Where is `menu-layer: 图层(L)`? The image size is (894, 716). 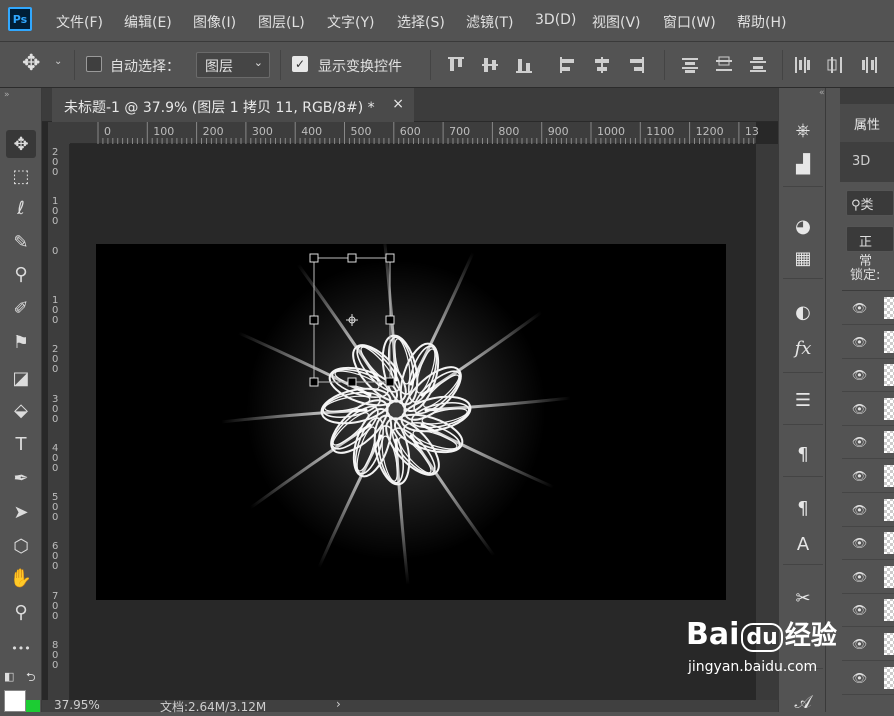 menu-layer: 图层(L) is located at coordinates (281, 22).